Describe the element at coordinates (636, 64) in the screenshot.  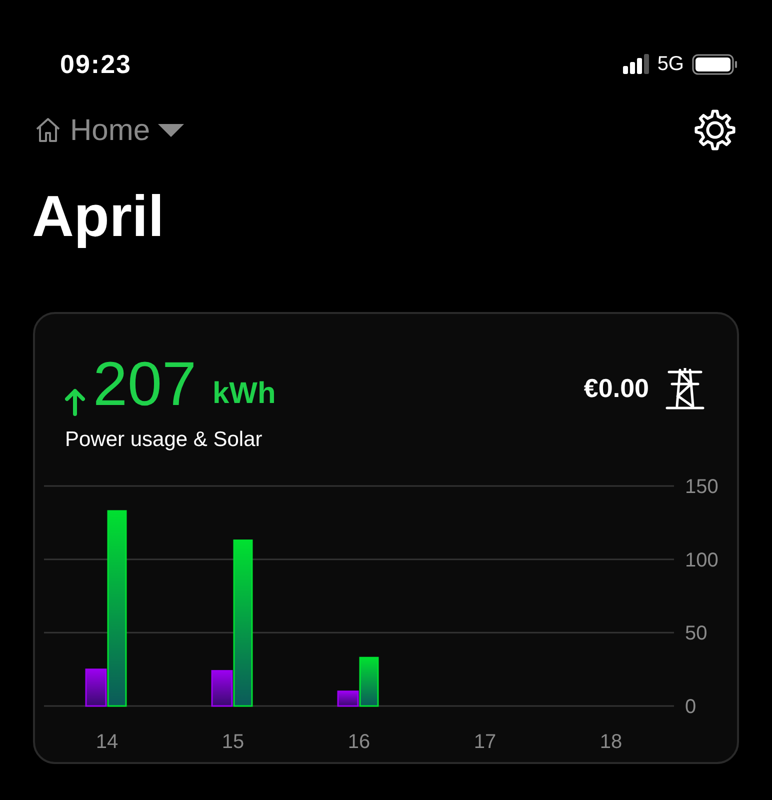
I see `signal-icon` at that location.